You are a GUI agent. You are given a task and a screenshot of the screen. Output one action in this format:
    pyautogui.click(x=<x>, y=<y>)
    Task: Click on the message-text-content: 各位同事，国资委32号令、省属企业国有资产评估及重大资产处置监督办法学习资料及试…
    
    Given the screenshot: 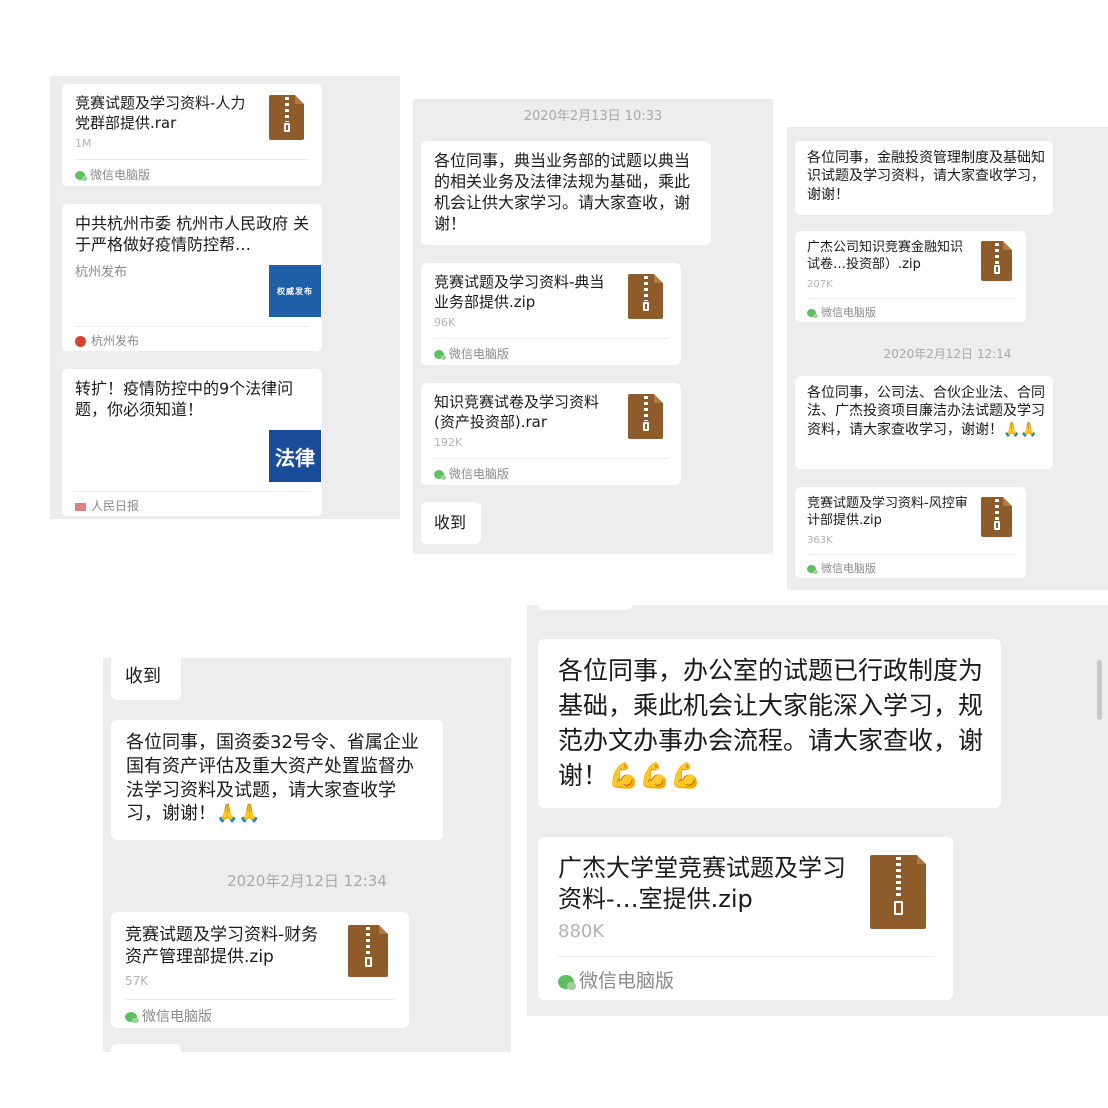 What is the action you would take?
    pyautogui.click(x=272, y=778)
    